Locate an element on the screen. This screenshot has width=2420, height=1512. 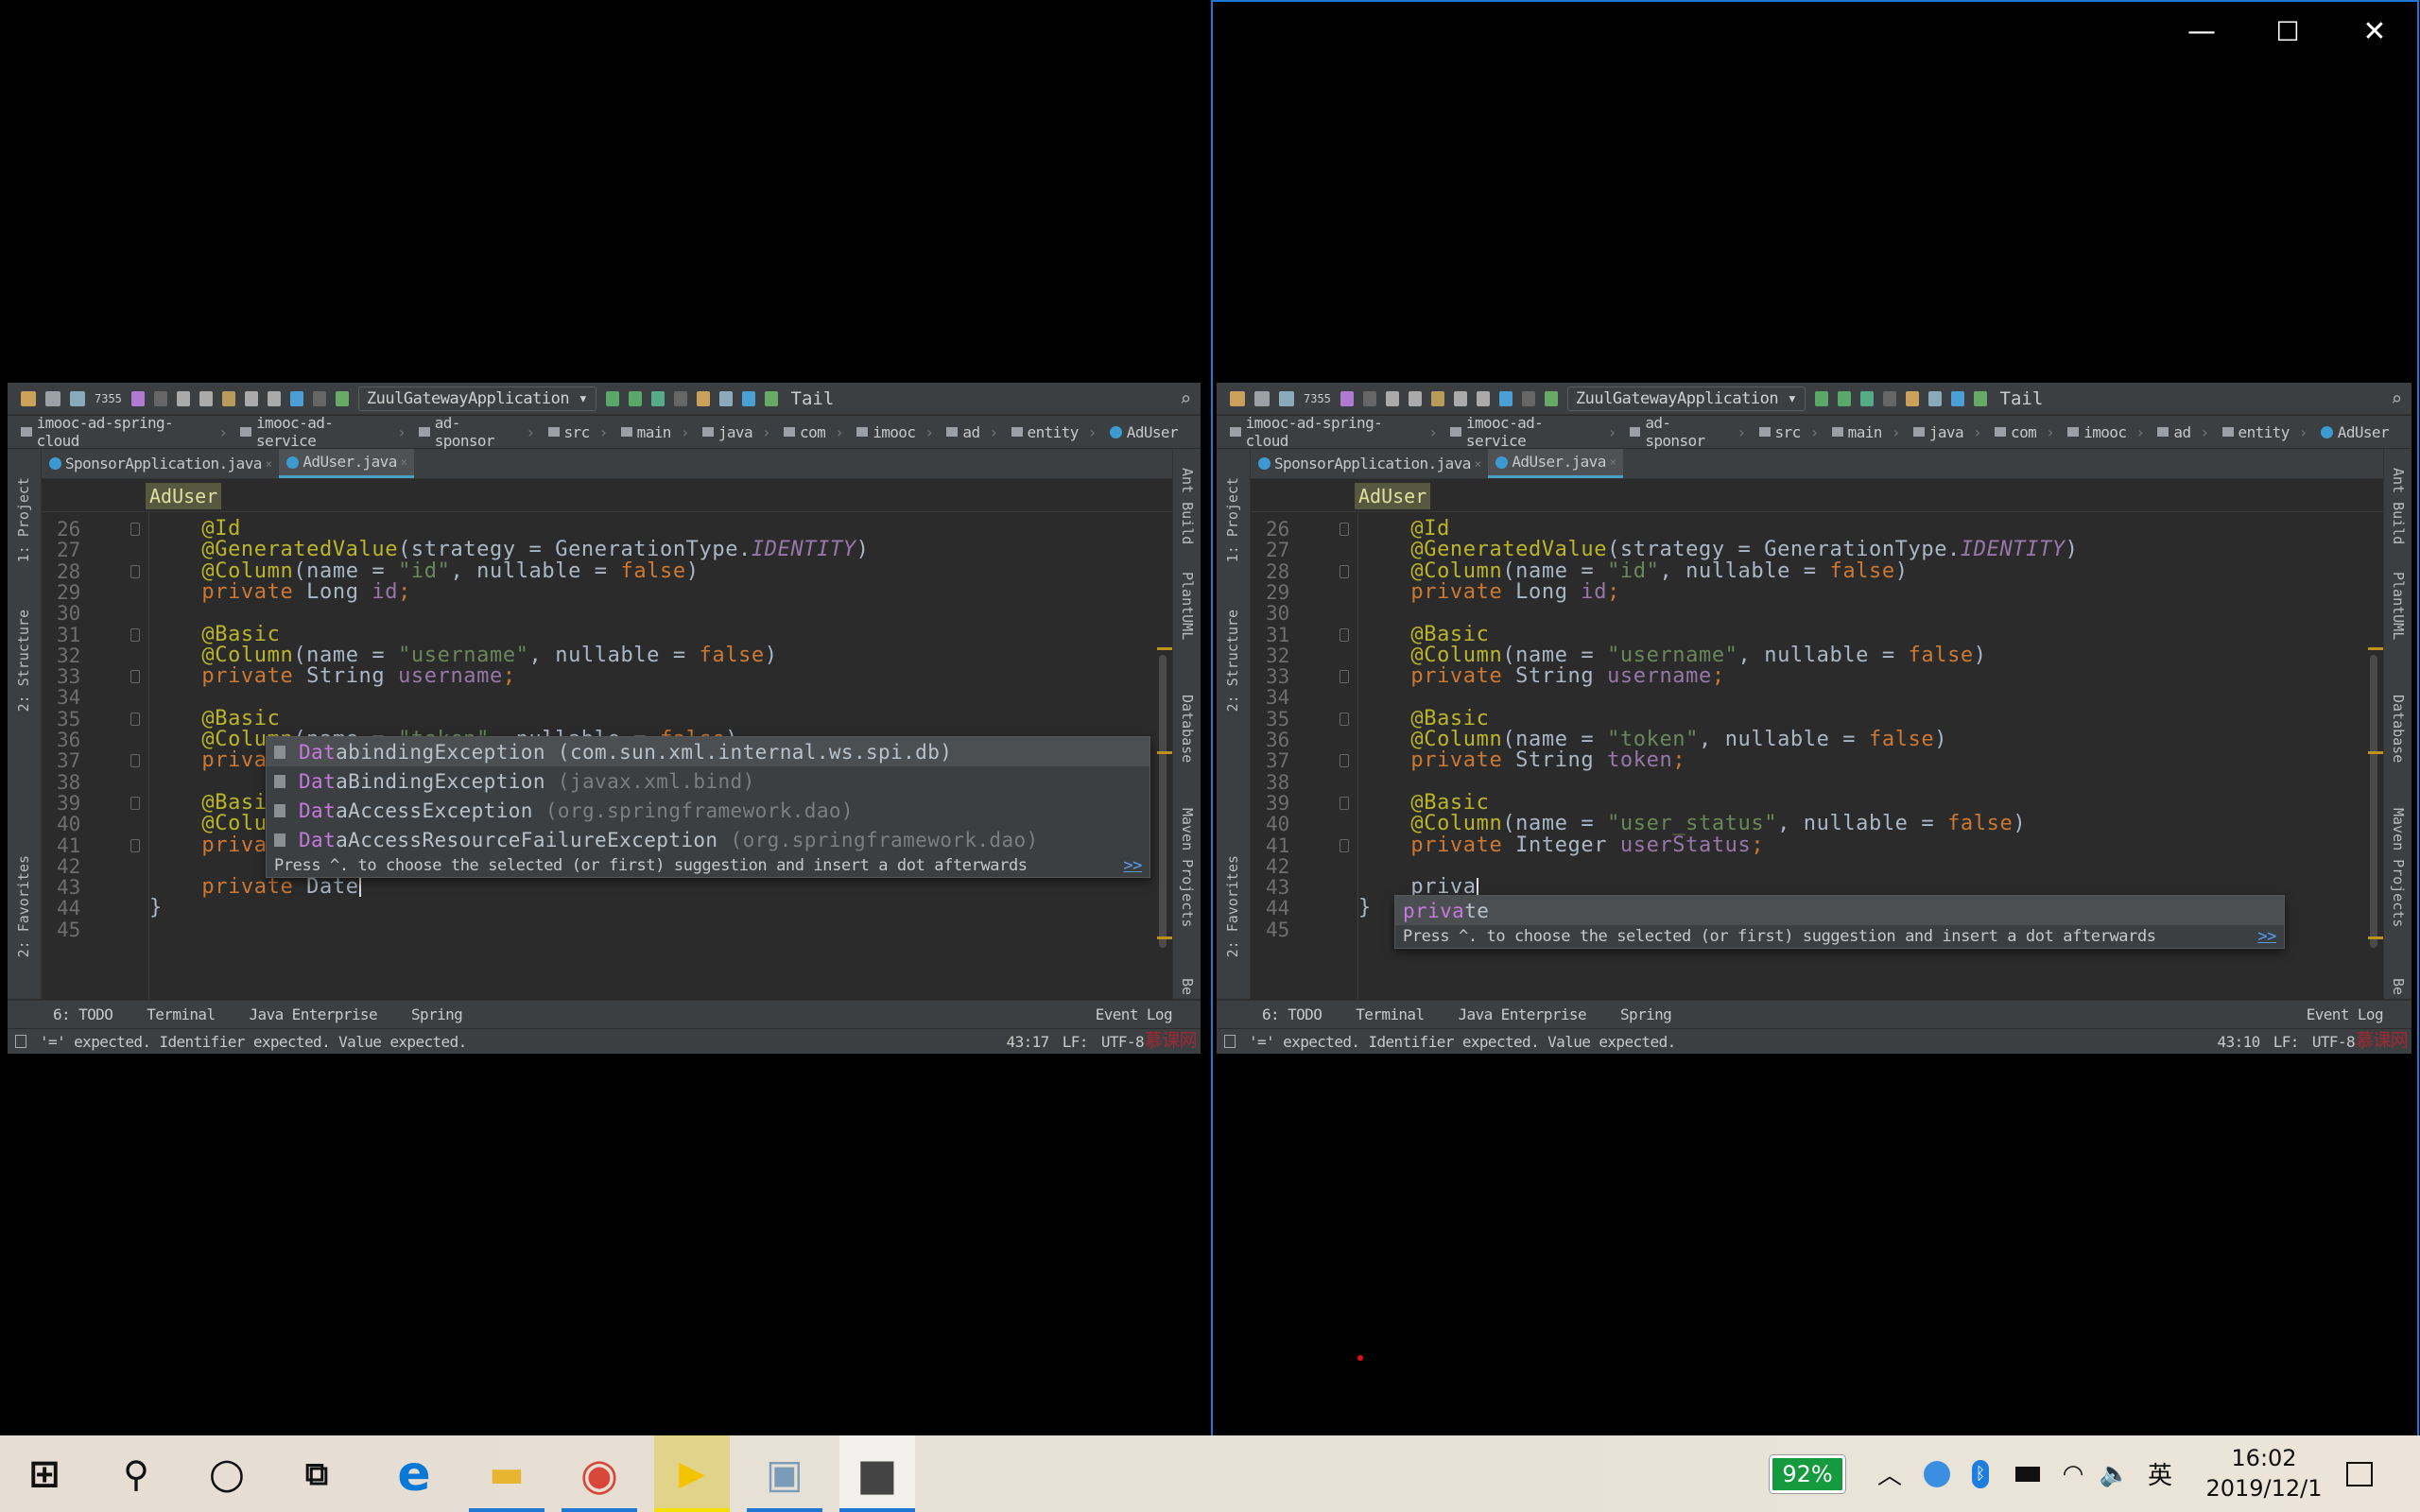
line-separator: LF: is located at coordinates (1076, 1042).